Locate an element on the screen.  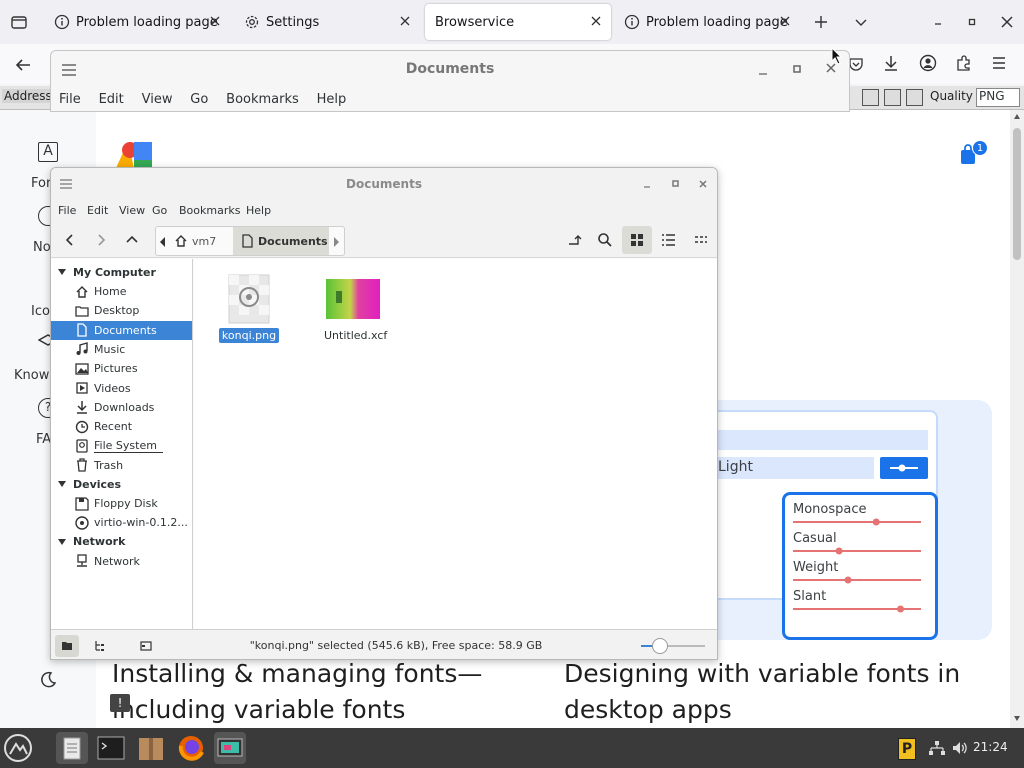
sidebar-header: Network is located at coordinates (91, 542).